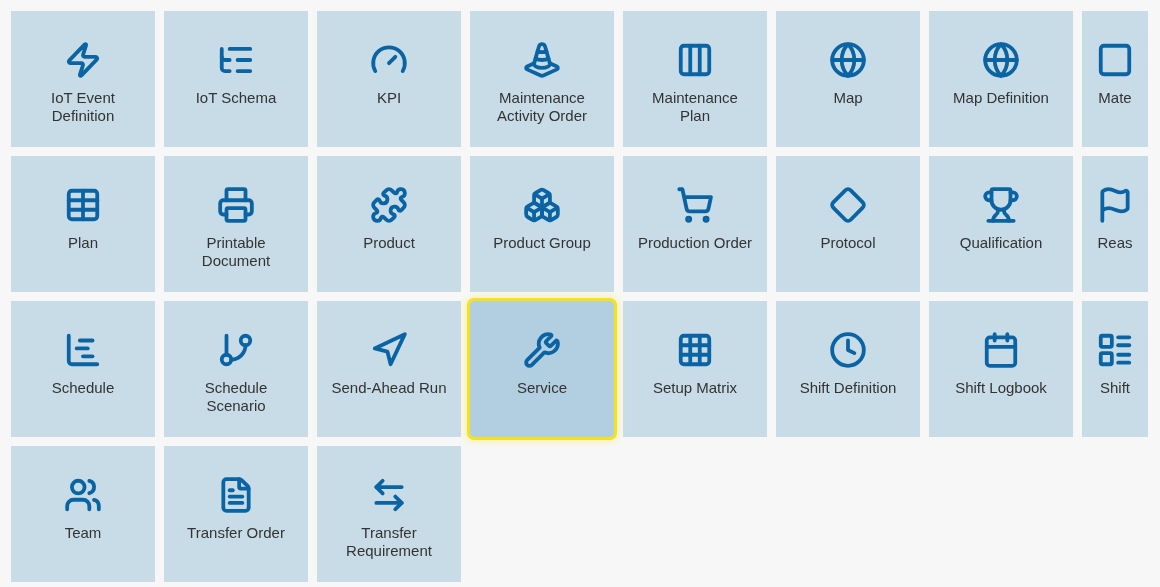  Describe the element at coordinates (83, 60) in the screenshot. I see `lightning-icon` at that location.